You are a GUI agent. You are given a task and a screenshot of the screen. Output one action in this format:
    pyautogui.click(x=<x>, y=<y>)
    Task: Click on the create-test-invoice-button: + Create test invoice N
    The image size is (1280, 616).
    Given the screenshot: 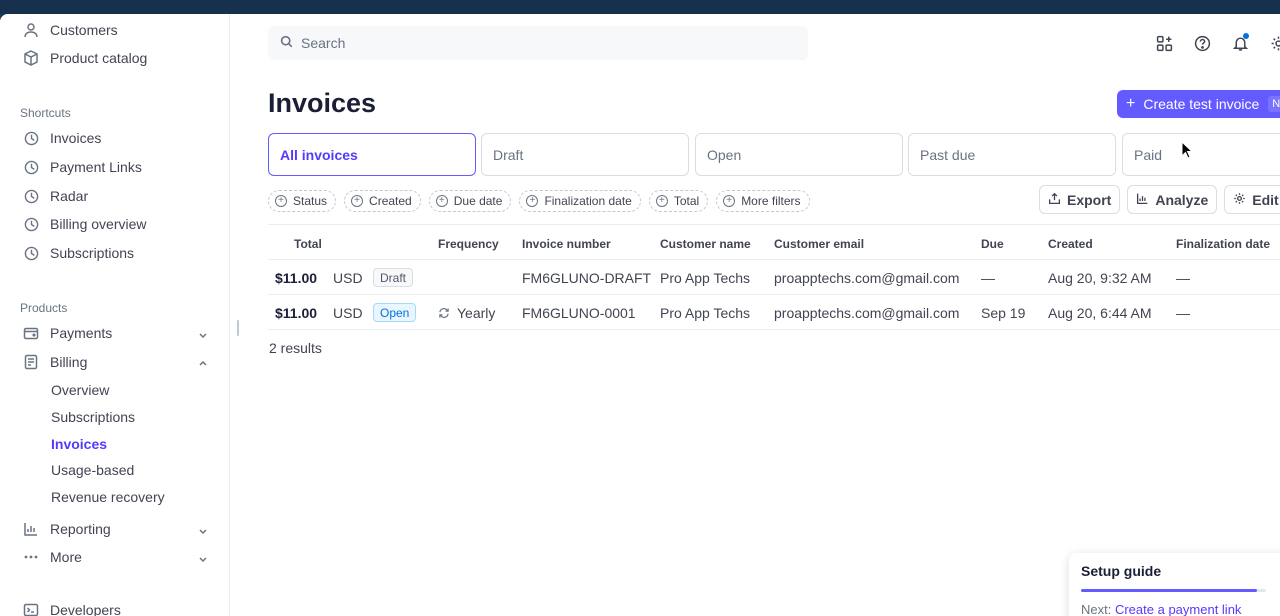 What is the action you would take?
    pyautogui.click(x=1198, y=104)
    